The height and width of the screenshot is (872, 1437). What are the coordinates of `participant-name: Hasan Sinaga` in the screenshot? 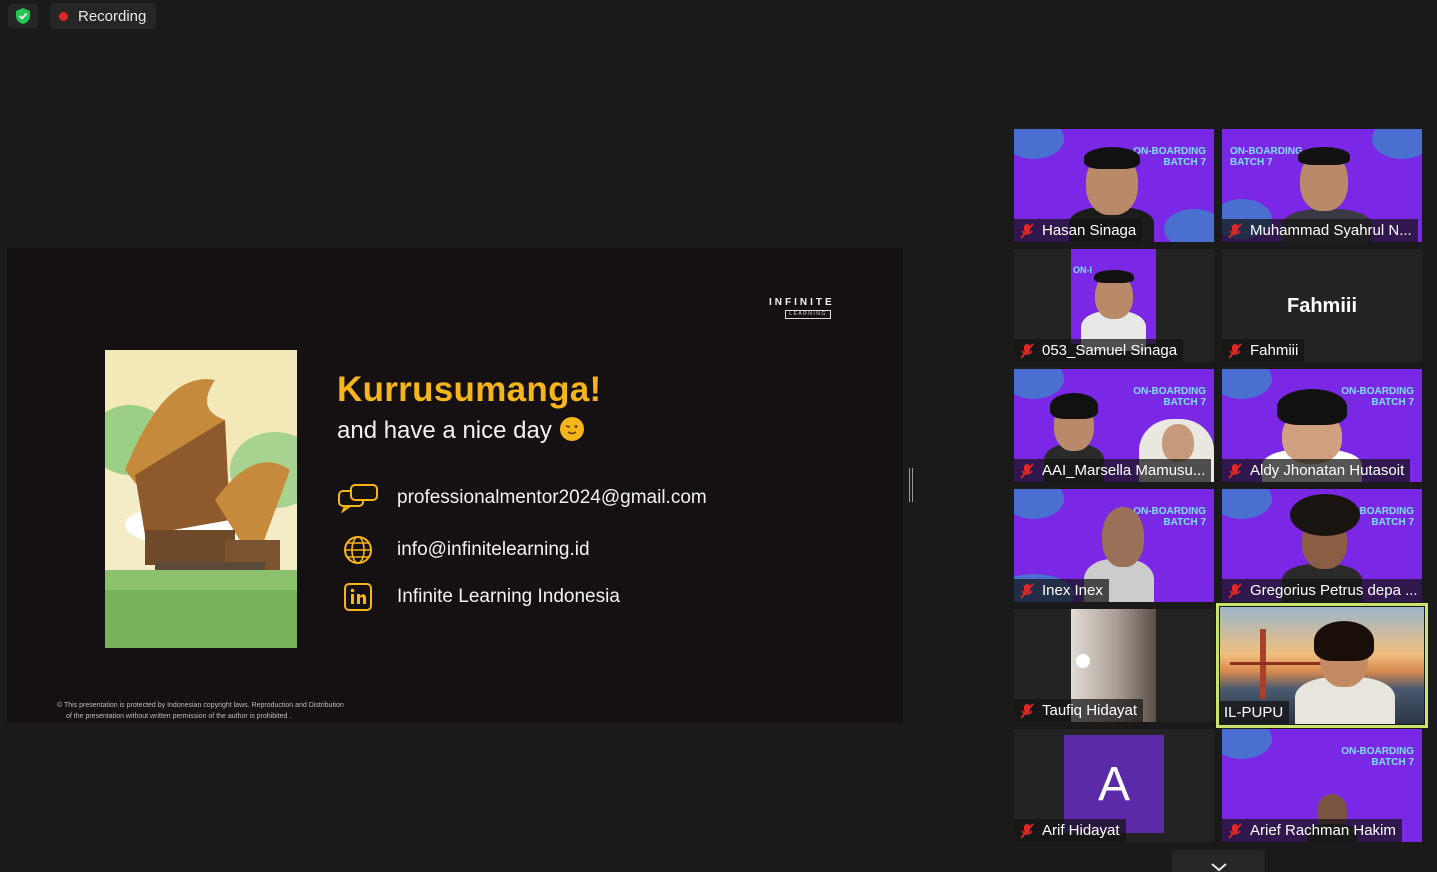 It's located at (1089, 230).